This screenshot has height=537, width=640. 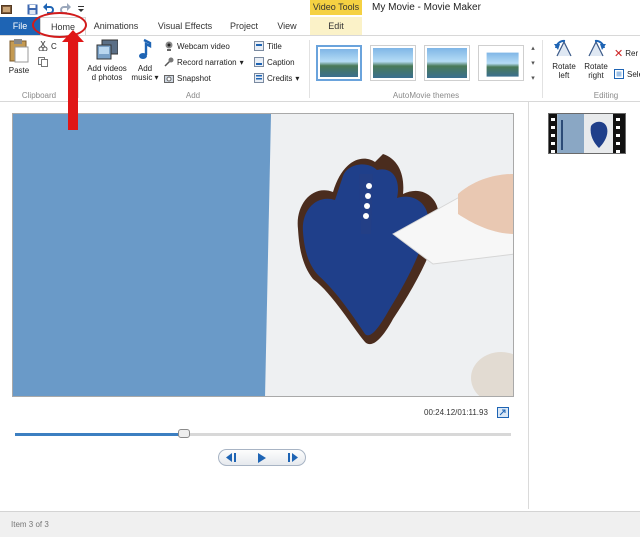 I want to click on annotation-arrow-icon, so click(x=73, y=80).